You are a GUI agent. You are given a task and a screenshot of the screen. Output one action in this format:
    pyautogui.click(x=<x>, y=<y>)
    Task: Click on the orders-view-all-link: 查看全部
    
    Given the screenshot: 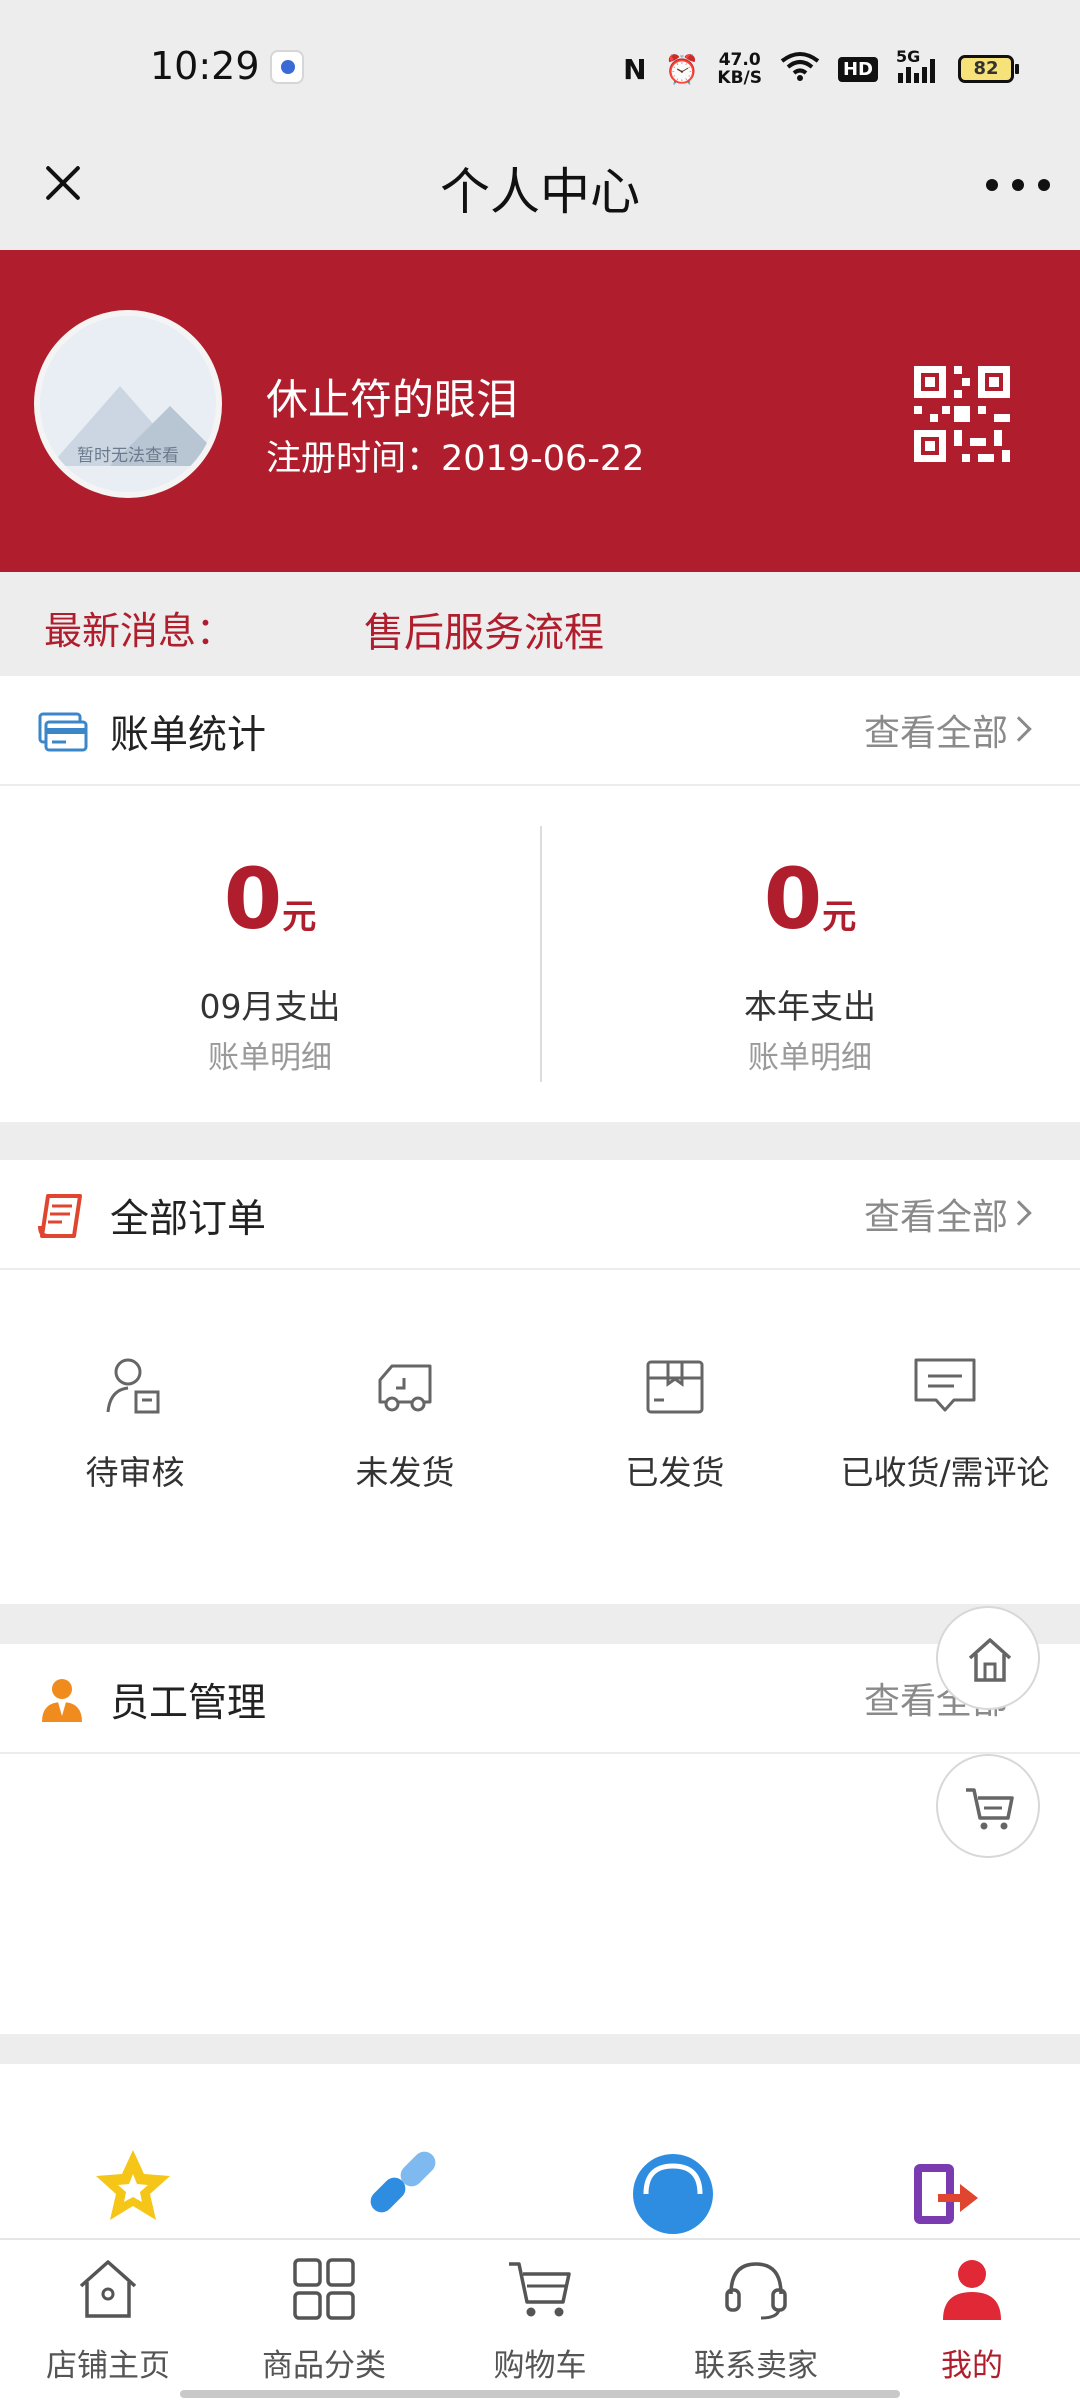 What is the action you would take?
    pyautogui.click(x=936, y=1214)
    